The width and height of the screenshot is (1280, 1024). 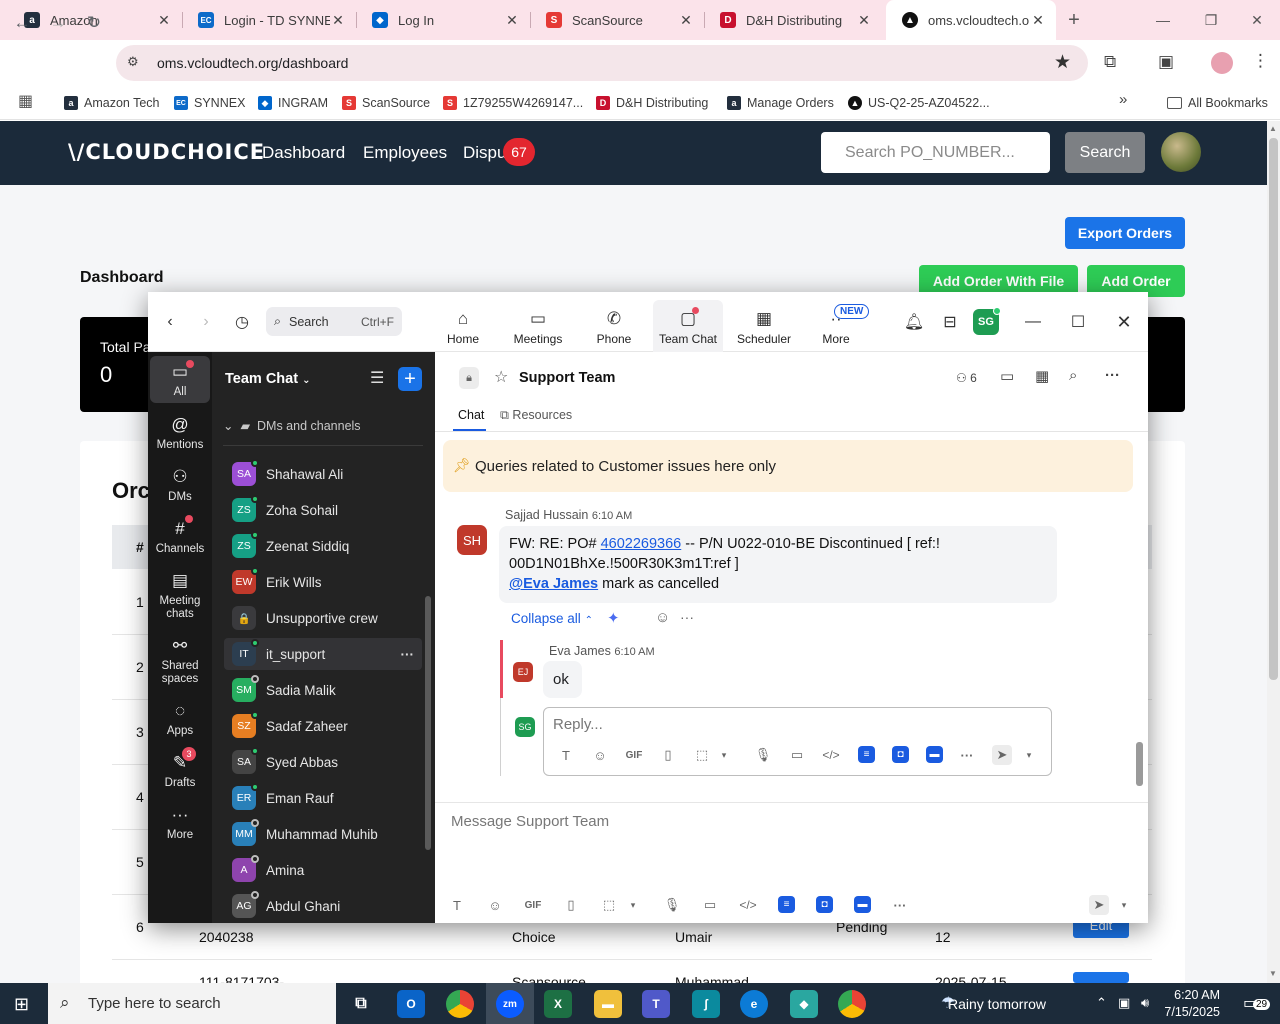 I want to click on list-item: ZS Zeenat Siddiq, so click(x=323, y=546).